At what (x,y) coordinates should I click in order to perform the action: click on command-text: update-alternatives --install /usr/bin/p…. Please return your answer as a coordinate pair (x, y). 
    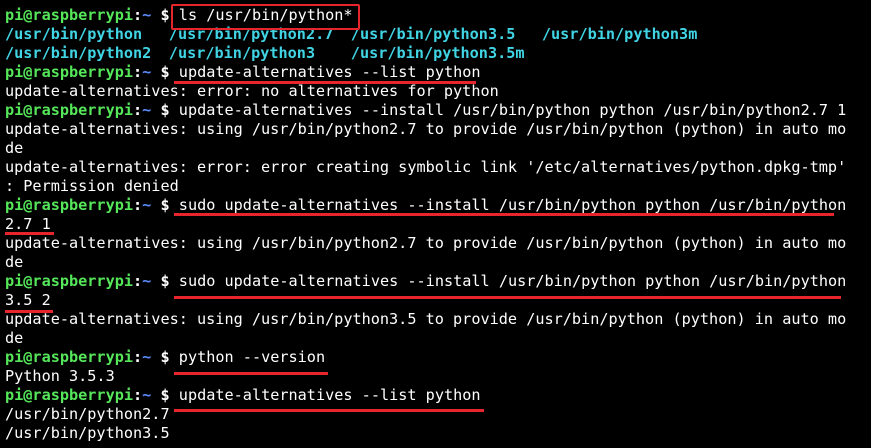
    Looking at the image, I should click on (512, 110).